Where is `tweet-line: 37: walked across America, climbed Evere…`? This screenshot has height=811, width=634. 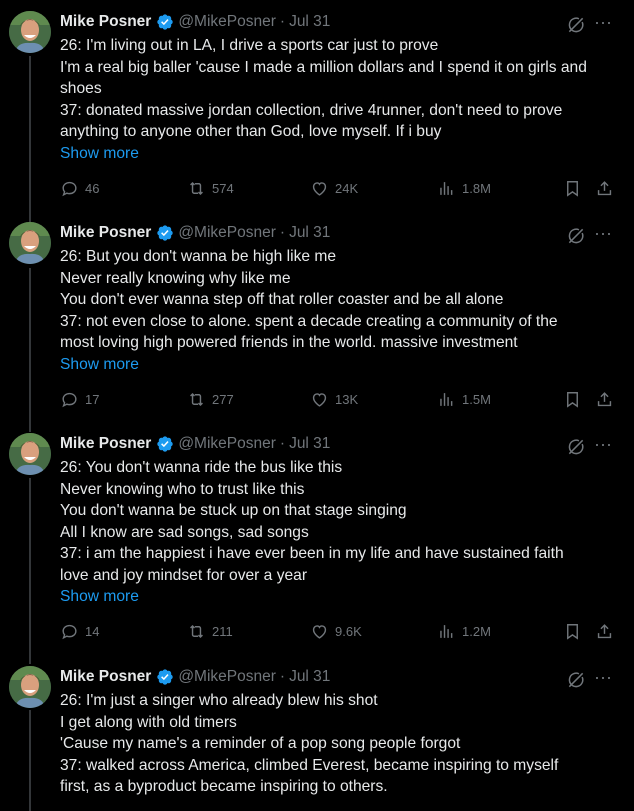 tweet-line: 37: walked across America, climbed Evere… is located at coordinates (309, 765).